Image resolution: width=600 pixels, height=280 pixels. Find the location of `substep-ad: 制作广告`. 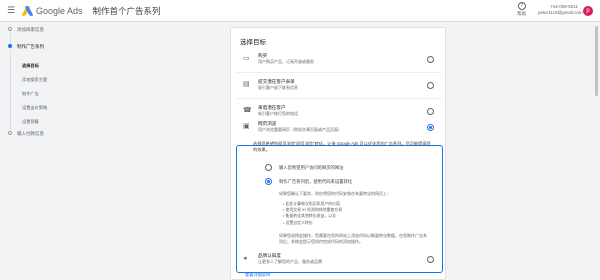

substep-ad: 制作广告 is located at coordinates (30, 94).